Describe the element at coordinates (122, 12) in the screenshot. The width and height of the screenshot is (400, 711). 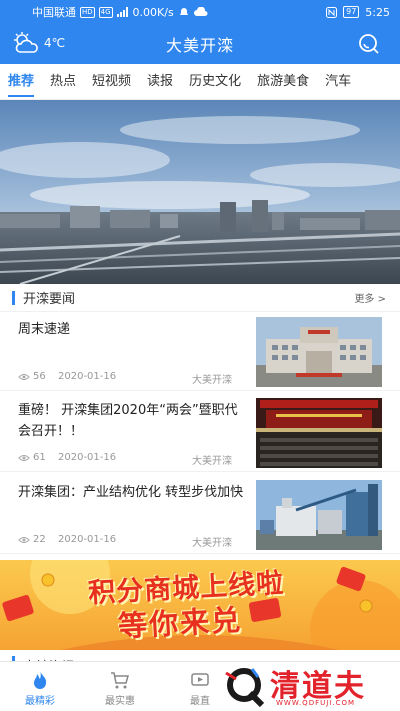
I see `signal-icon` at that location.